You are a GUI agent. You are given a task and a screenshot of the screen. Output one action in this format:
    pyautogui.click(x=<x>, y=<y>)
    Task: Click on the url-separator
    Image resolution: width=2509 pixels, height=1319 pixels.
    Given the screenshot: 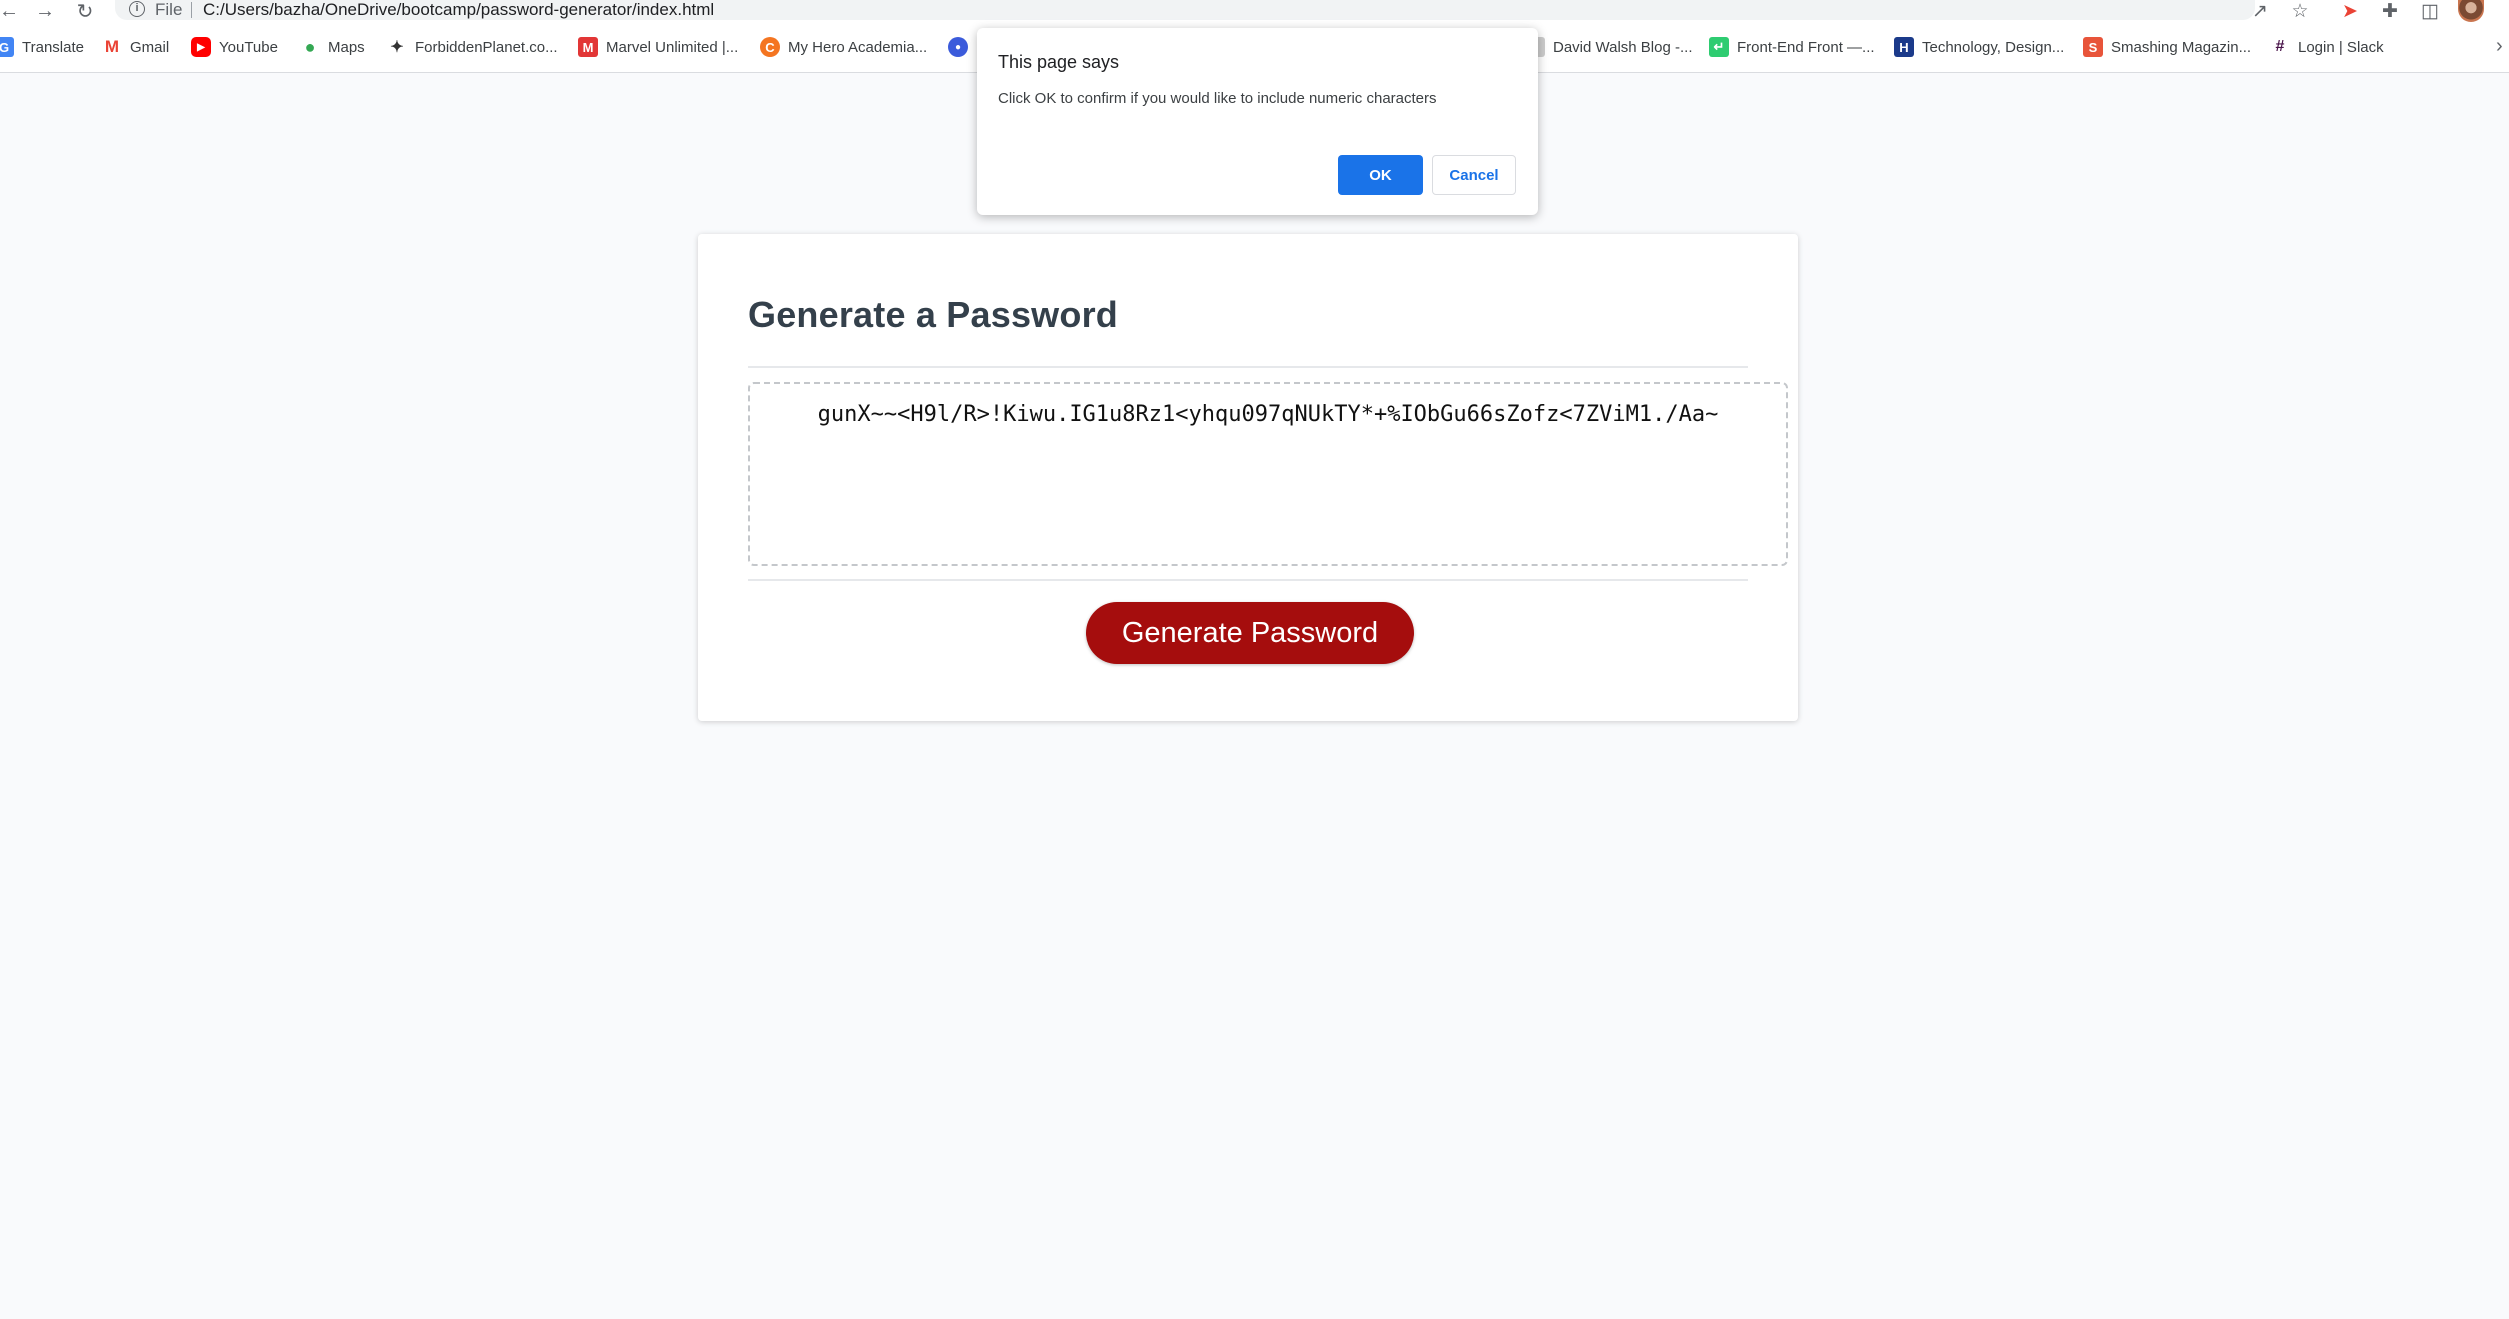 What is the action you would take?
    pyautogui.click(x=191, y=10)
    